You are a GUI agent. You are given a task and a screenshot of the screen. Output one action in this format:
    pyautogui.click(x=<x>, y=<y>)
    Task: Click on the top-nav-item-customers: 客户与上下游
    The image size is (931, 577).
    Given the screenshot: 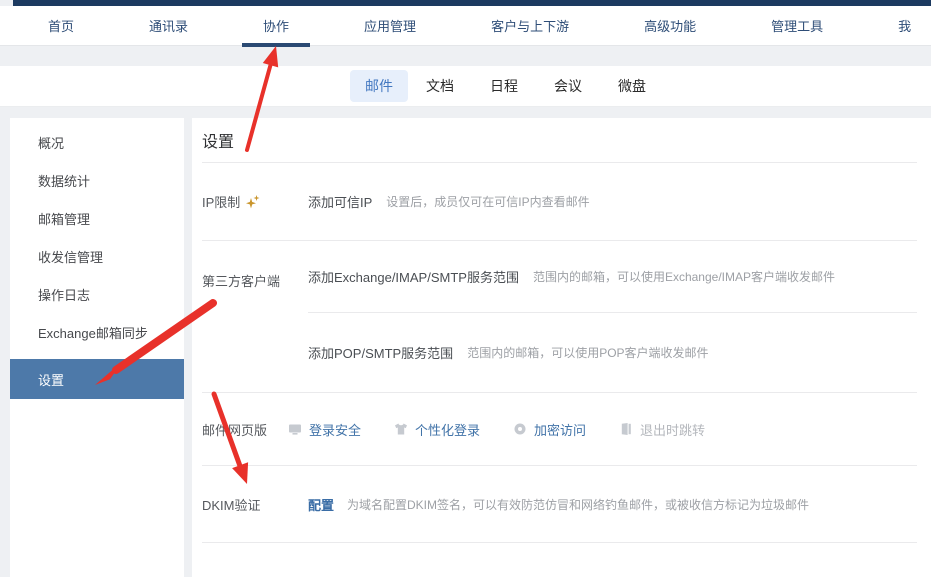 What is the action you would take?
    pyautogui.click(x=530, y=25)
    